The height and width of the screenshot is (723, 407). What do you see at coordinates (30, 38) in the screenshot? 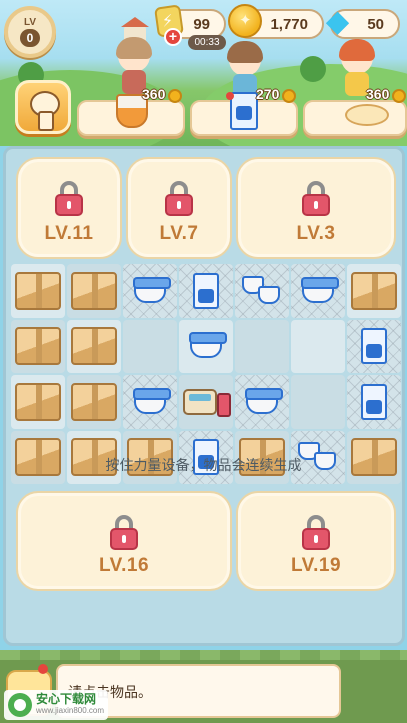
I see `level-value: 0` at bounding box center [30, 38].